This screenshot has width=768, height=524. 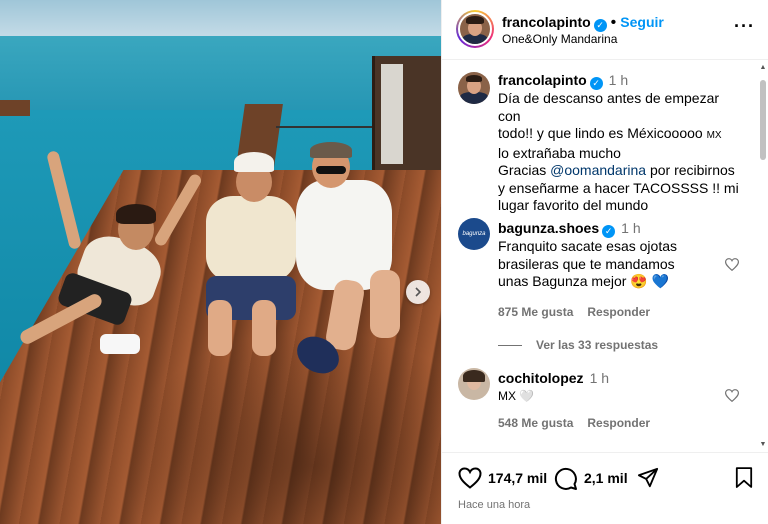 What do you see at coordinates (535, 423) in the screenshot?
I see `comment-likes: 548 Me gusta` at bounding box center [535, 423].